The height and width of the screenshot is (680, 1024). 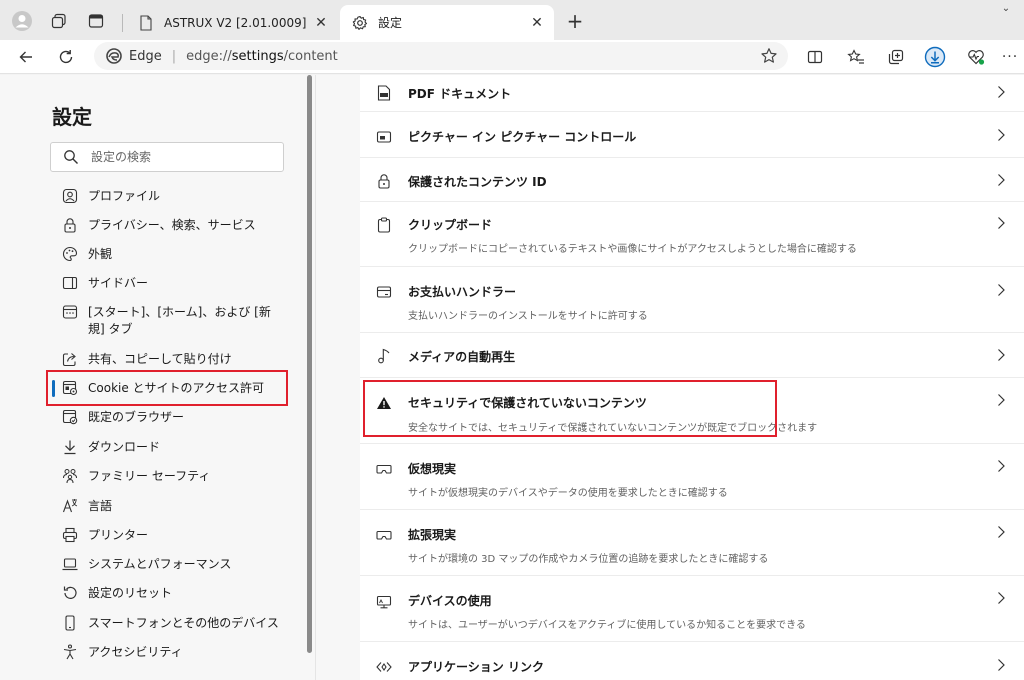 What do you see at coordinates (124, 196) in the screenshot?
I see `sidebar-item-label: プロファイル` at bounding box center [124, 196].